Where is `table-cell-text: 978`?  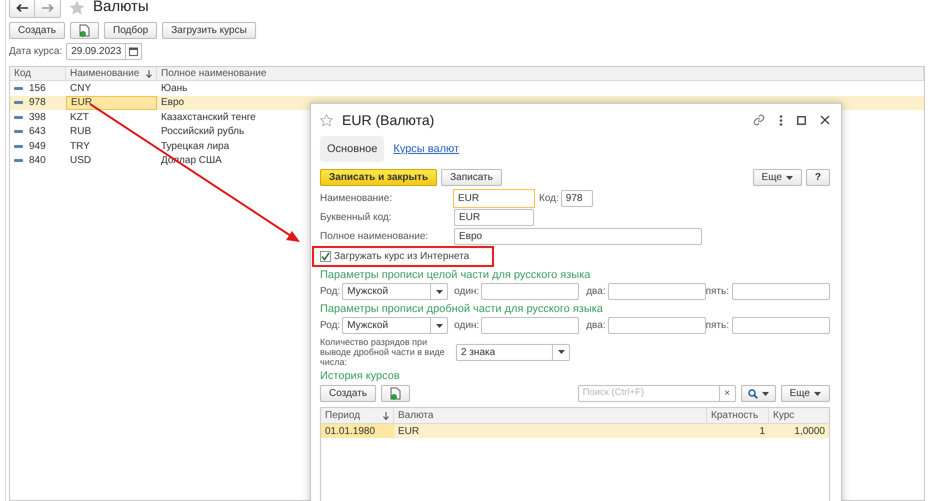
table-cell-text: 978 is located at coordinates (37, 103).